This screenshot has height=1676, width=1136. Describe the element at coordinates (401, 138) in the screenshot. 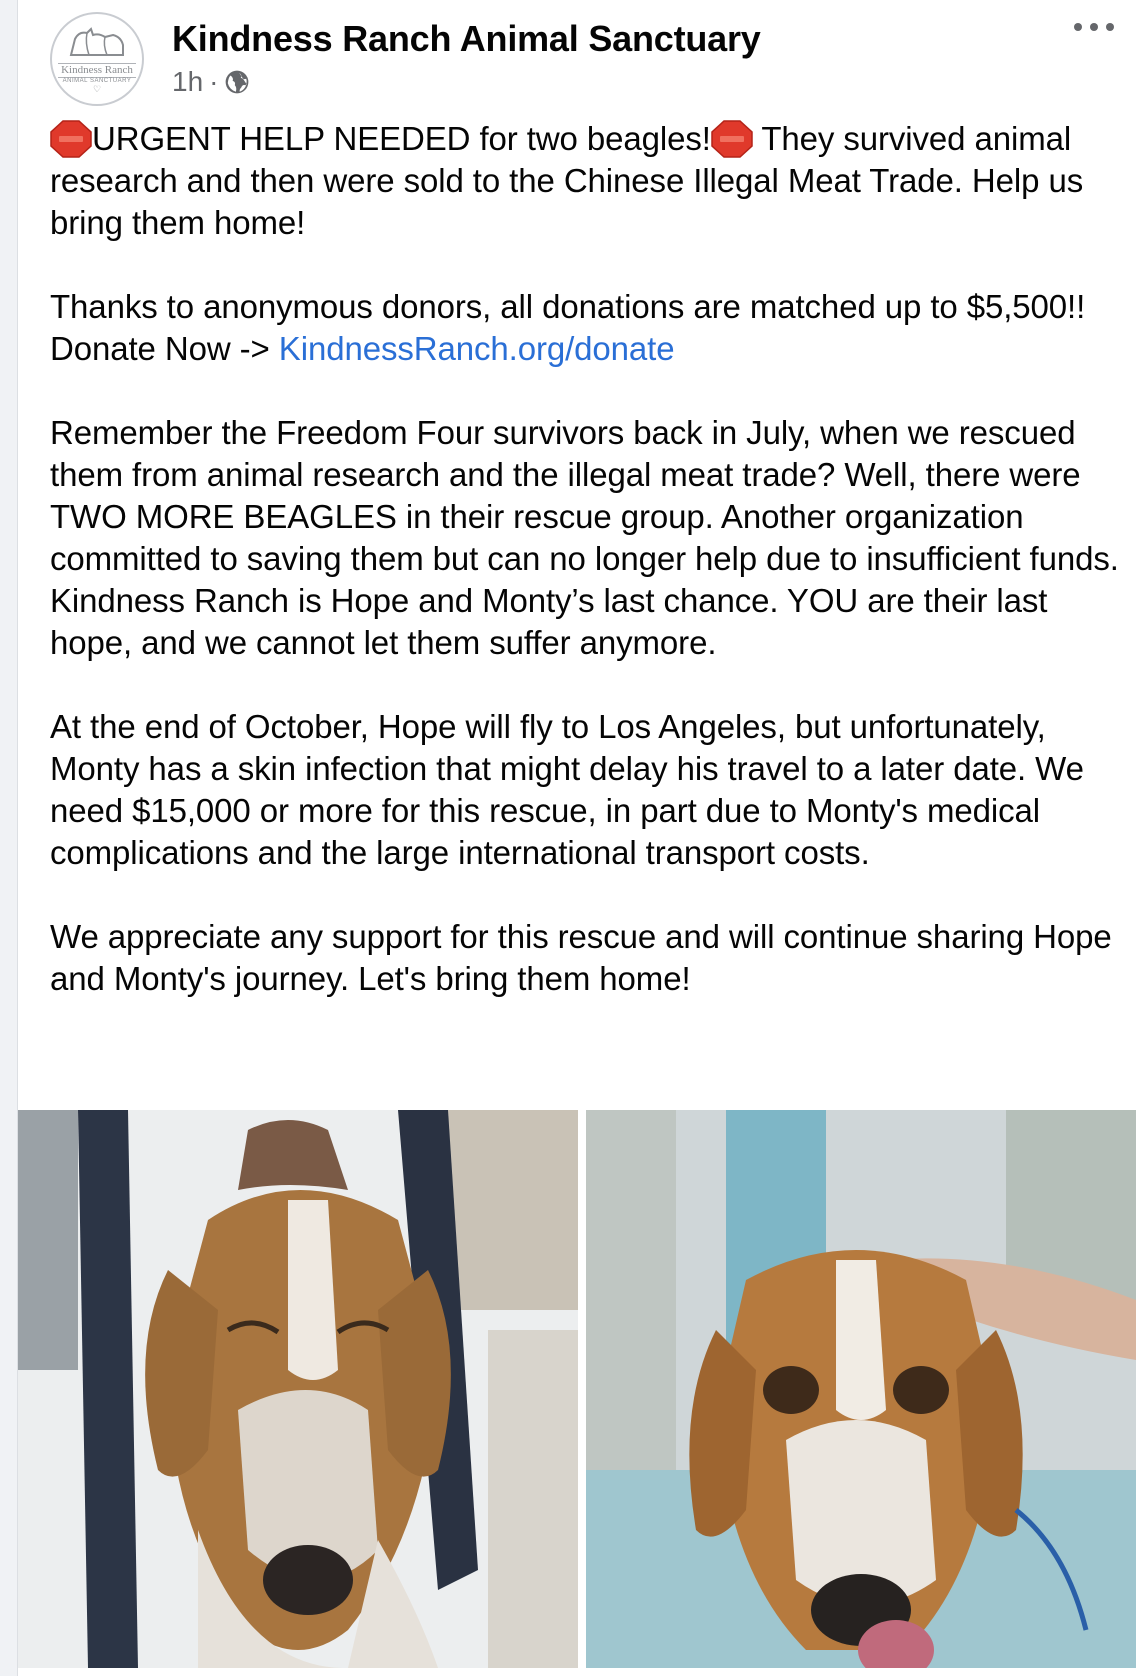

I see `post-text-urgent: URGENT HELP NEEDED for two beagles!` at that location.